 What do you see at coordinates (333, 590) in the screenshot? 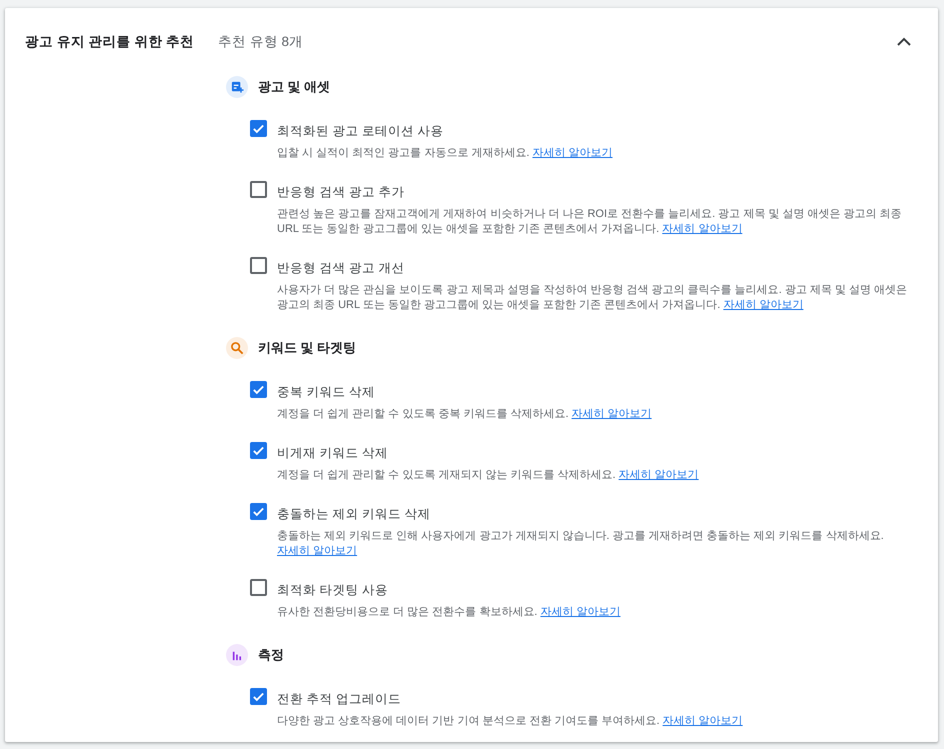
I see `option-label: 최적화 타겟팅 사용` at bounding box center [333, 590].